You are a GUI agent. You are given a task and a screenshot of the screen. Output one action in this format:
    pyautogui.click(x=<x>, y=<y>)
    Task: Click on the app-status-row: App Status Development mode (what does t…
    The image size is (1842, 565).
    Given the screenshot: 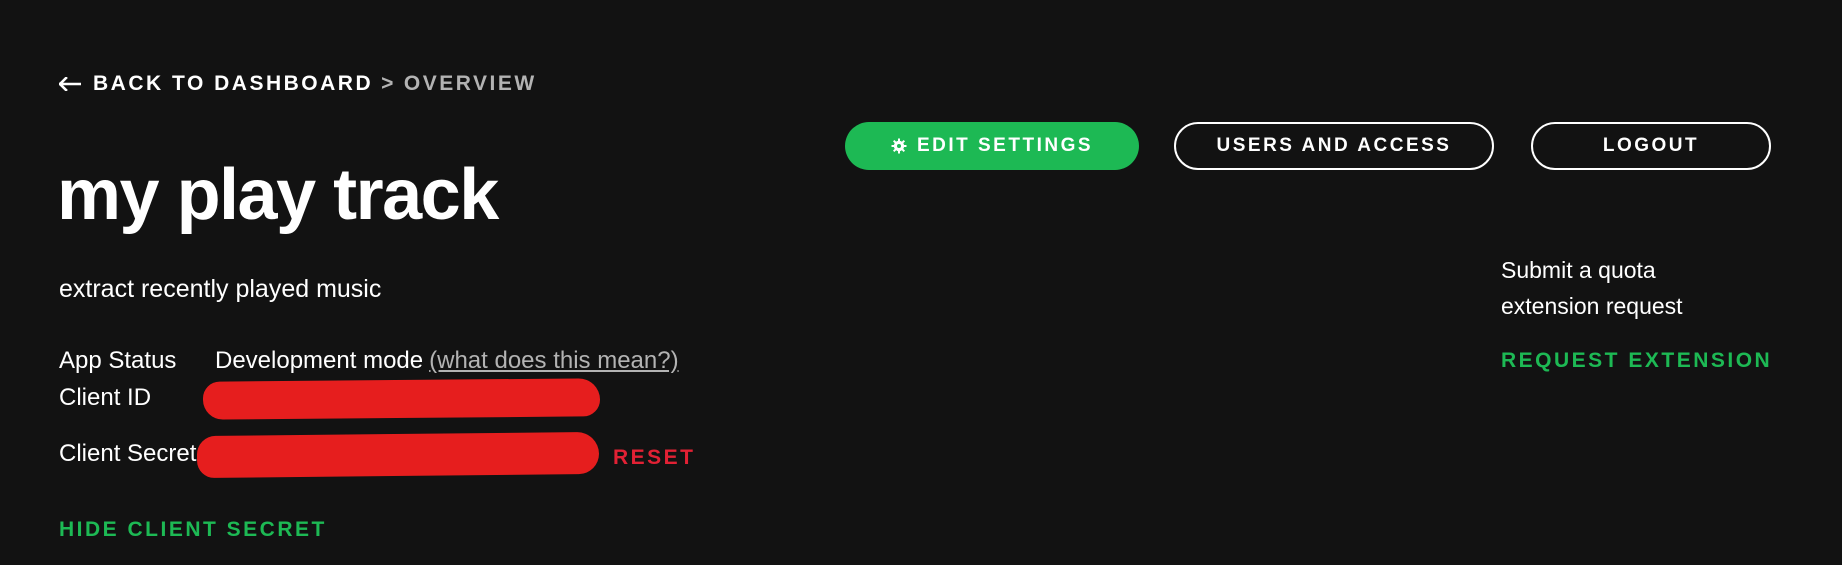 What is the action you would take?
    pyautogui.click(x=369, y=361)
    